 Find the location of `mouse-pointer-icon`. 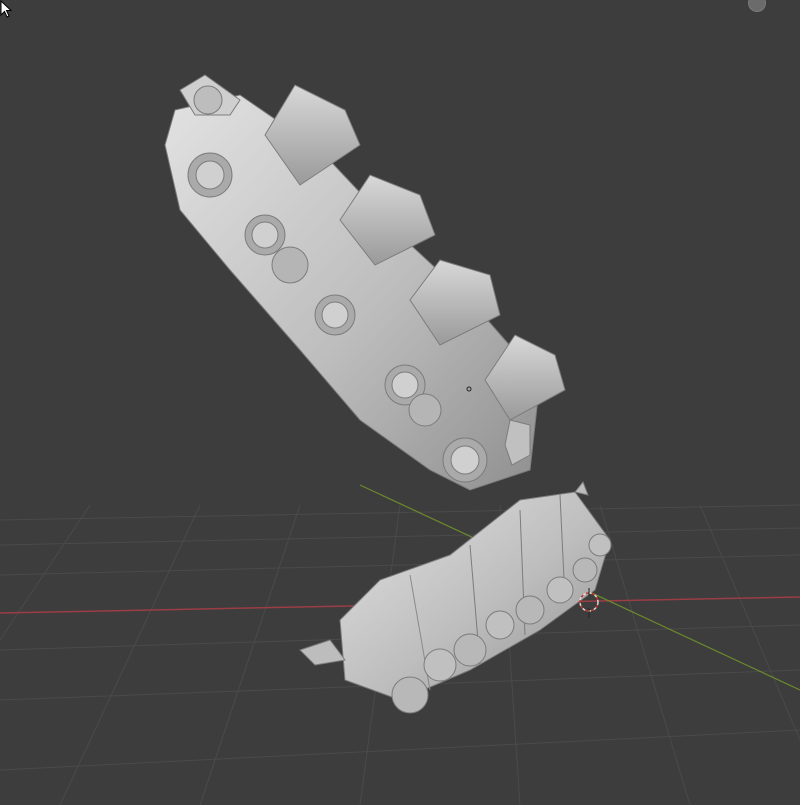

mouse-pointer-icon is located at coordinates (6, 9).